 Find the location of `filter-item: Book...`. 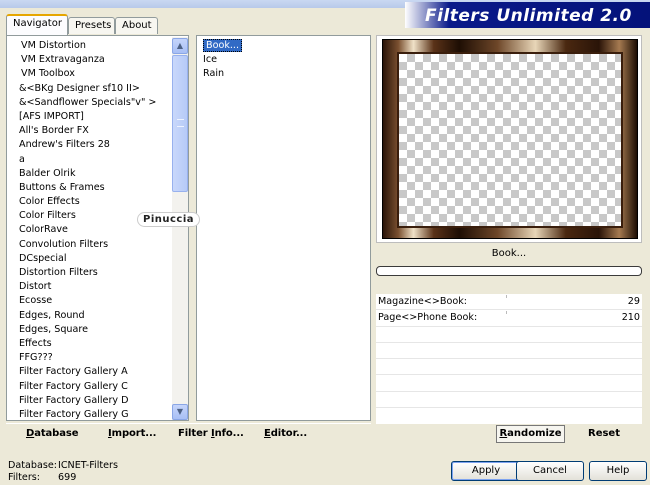

filter-item: Book... is located at coordinates (223, 46).